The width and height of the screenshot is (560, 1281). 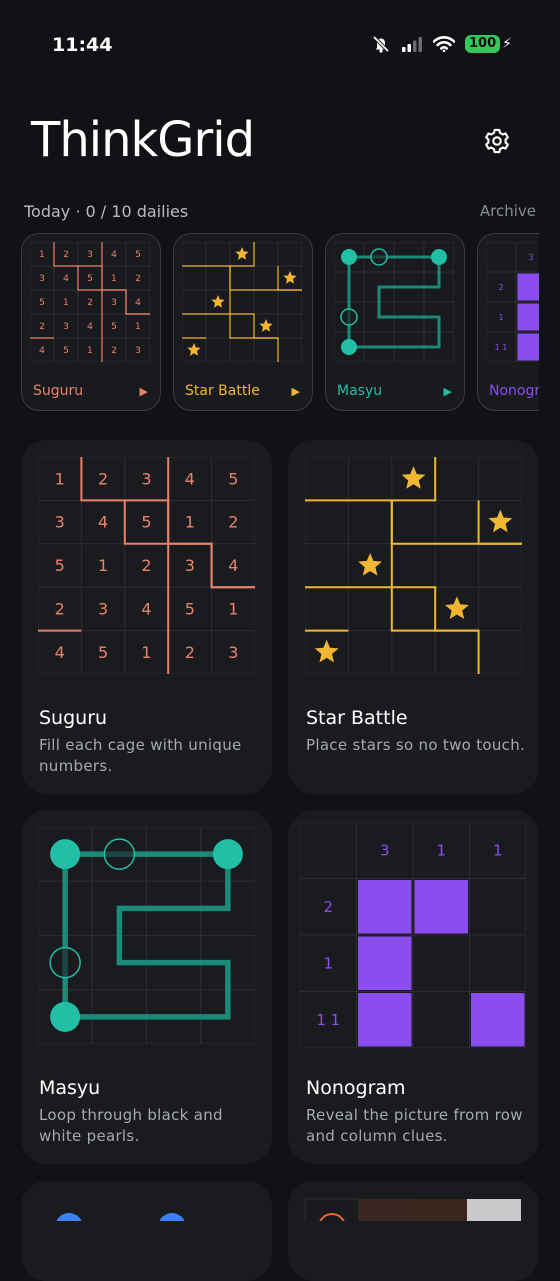 I want to click on daily-card-label: Star Battle, so click(x=222, y=391).